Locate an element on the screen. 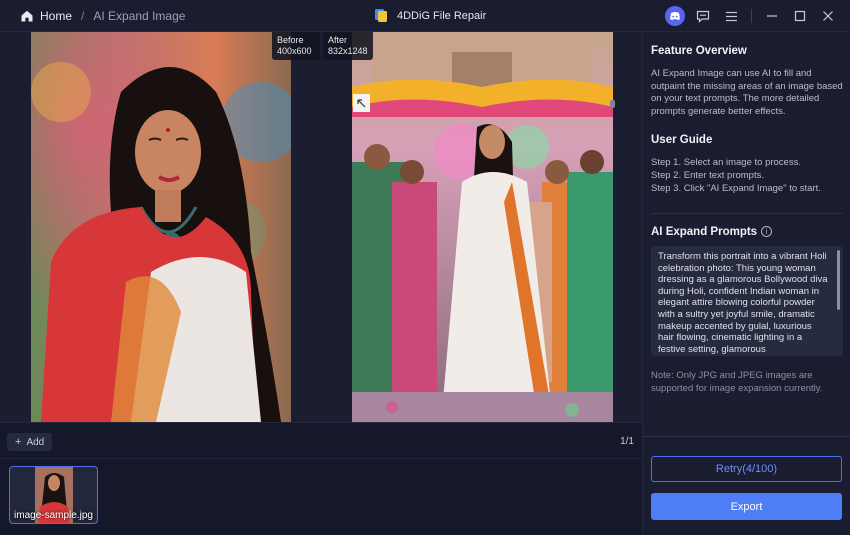  feature-overview-title: Feature Overview is located at coordinates (699, 51).